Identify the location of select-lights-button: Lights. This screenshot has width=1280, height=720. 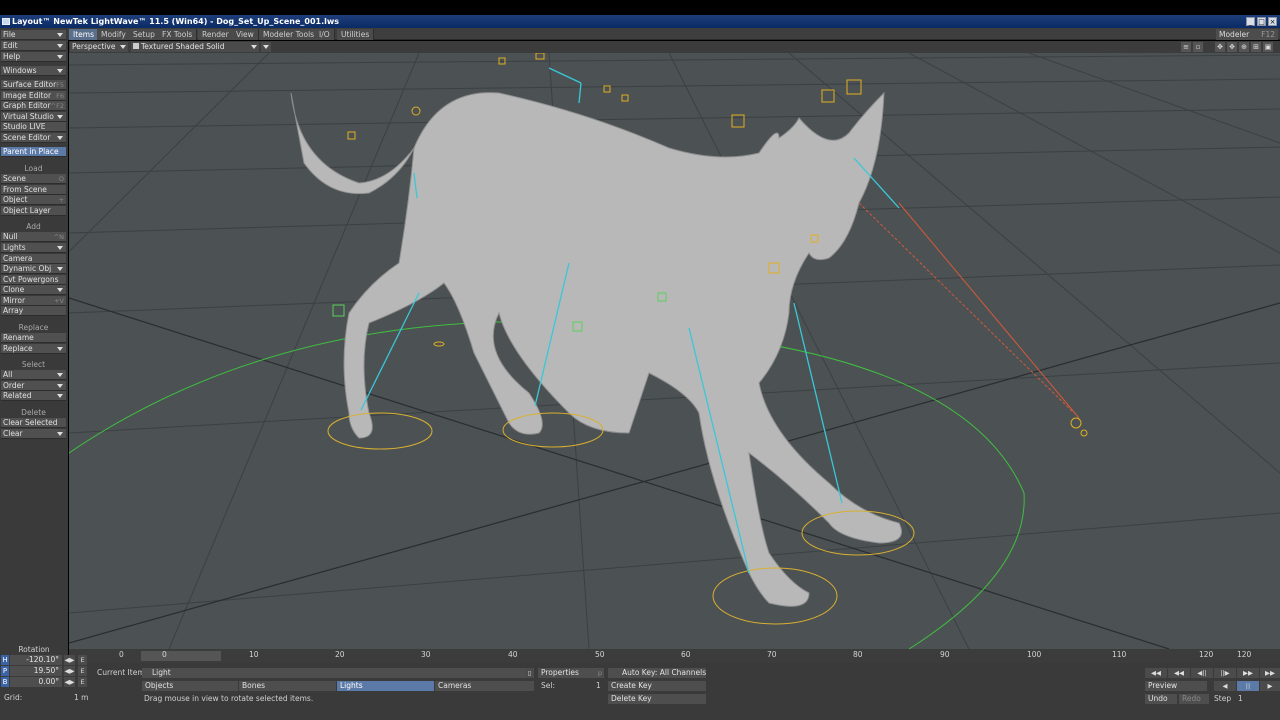
(385, 686).